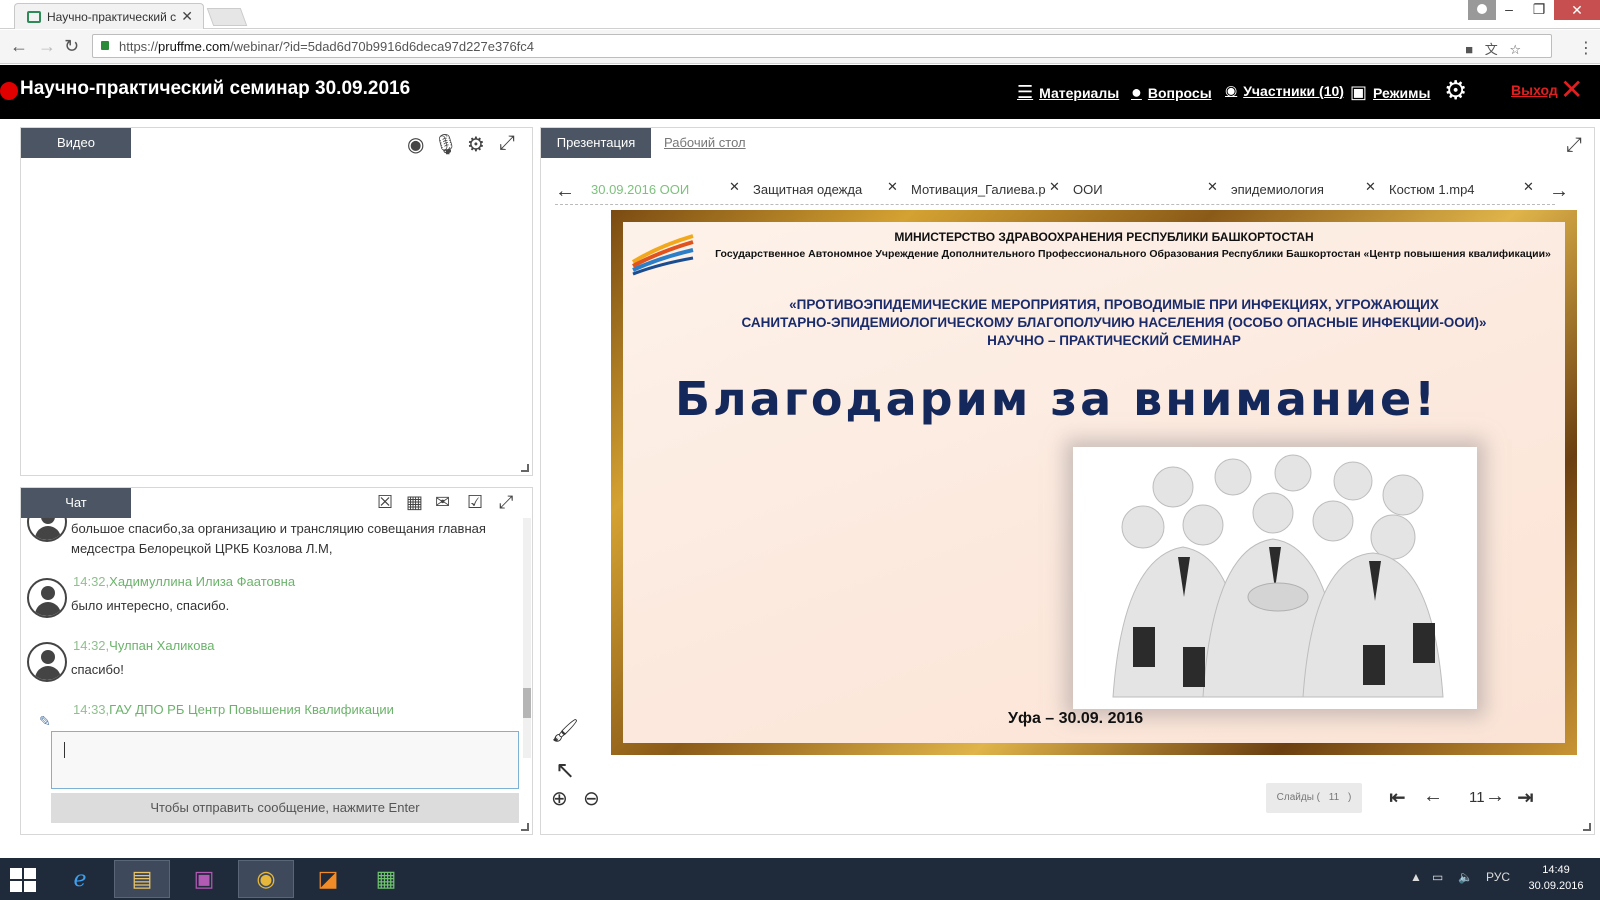 The image size is (1600, 900). What do you see at coordinates (414, 502) in the screenshot?
I see `excel-export-icon: ▦` at bounding box center [414, 502].